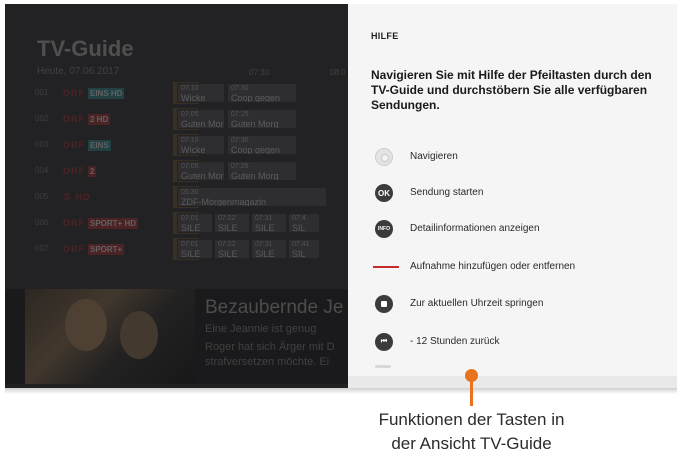 The width and height of the screenshot is (683, 467). I want to click on stop-button-icon, so click(384, 304).